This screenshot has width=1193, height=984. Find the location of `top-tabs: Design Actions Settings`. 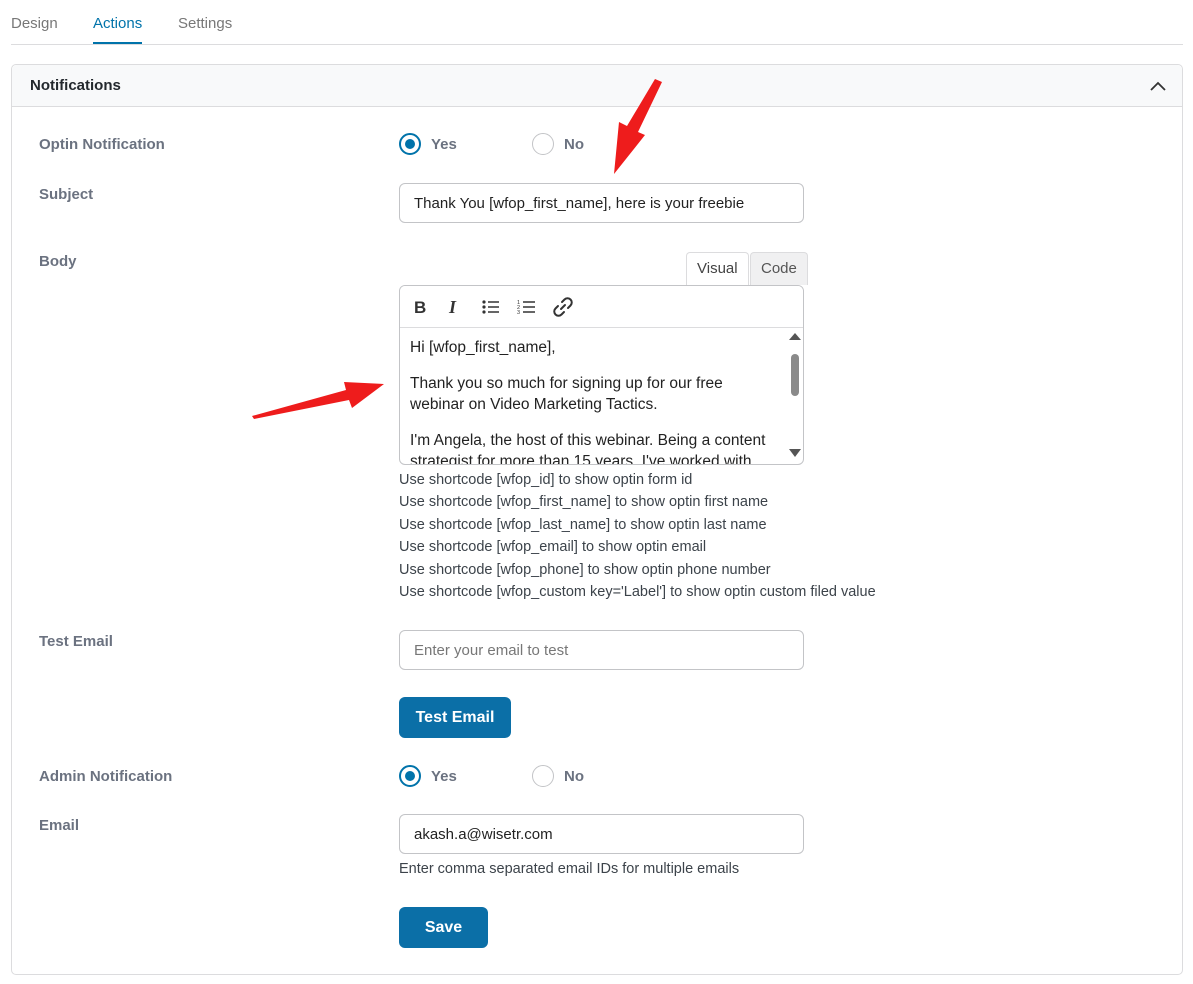

top-tabs: Design Actions Settings is located at coordinates (597, 22).